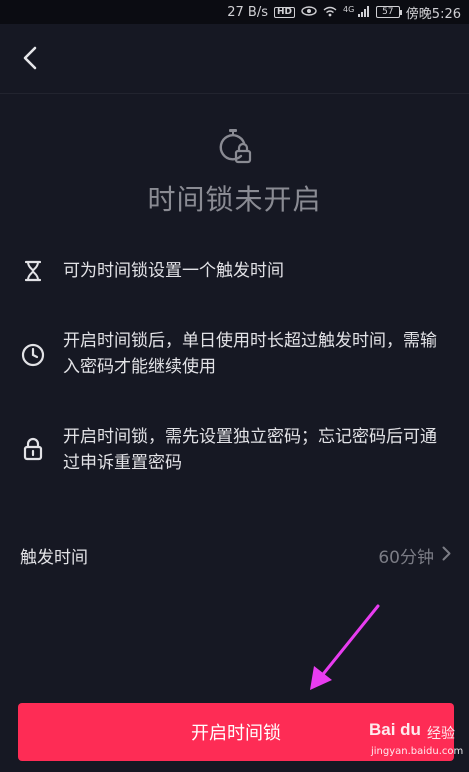 Image resolution: width=469 pixels, height=772 pixels. I want to click on lock-icon, so click(33, 449).